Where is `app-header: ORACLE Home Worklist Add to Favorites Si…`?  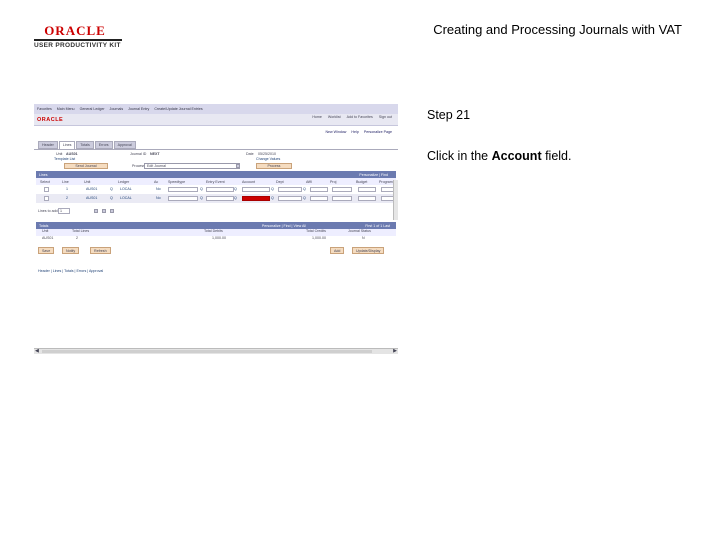 app-header: ORACLE Home Worklist Add to Favorites Si… is located at coordinates (216, 120).